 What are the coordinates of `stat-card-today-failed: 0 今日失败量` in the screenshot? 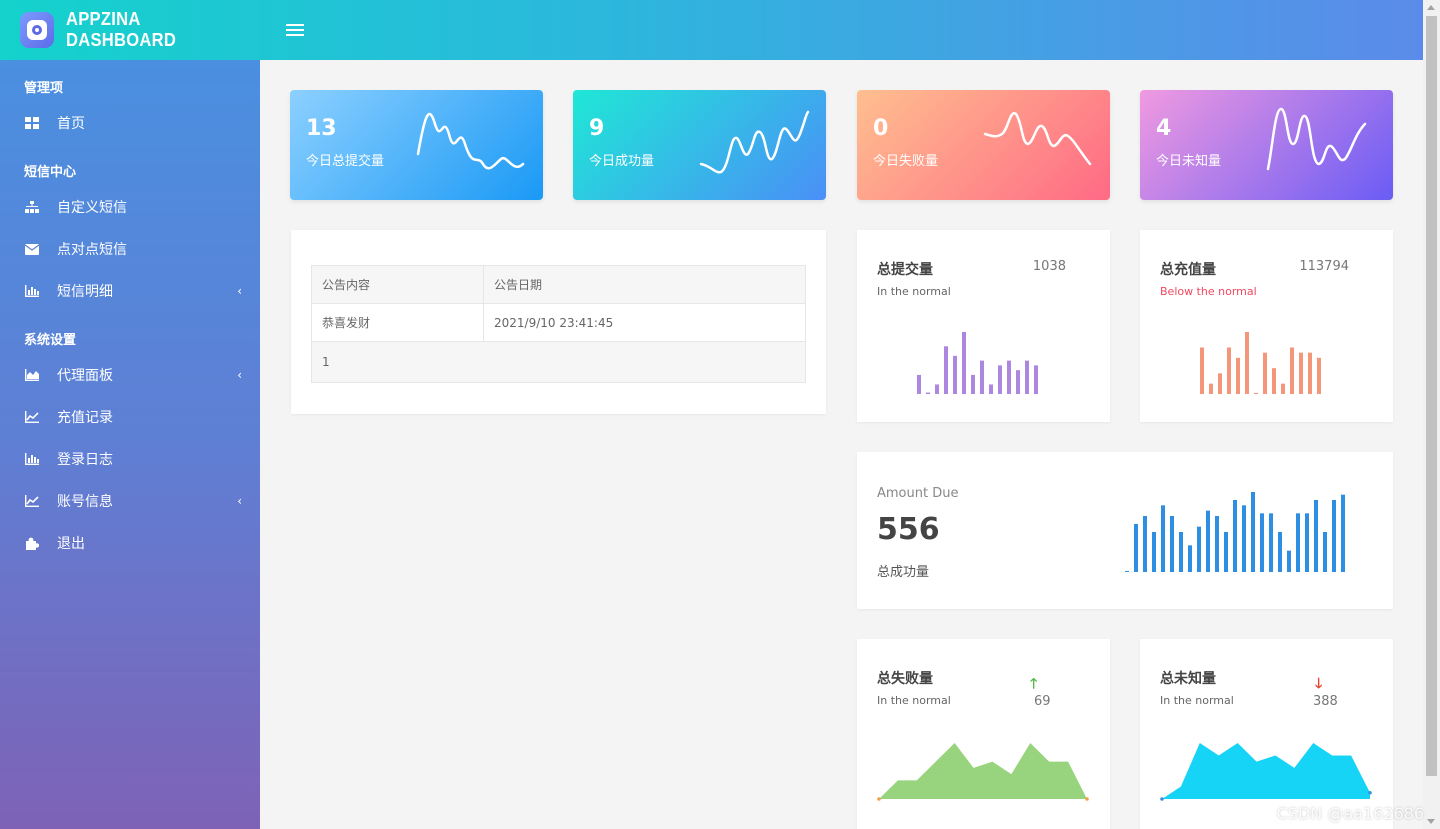 It's located at (983, 145).